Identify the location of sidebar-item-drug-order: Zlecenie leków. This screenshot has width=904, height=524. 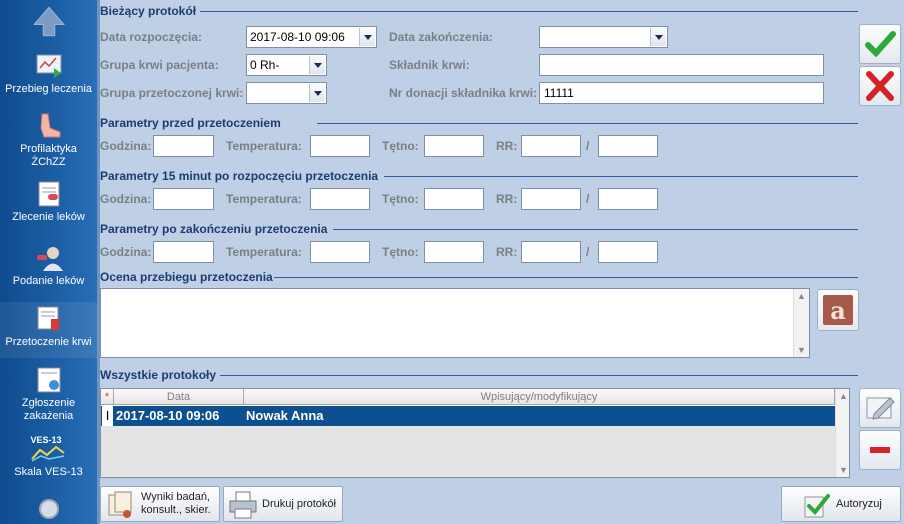
(48, 202).